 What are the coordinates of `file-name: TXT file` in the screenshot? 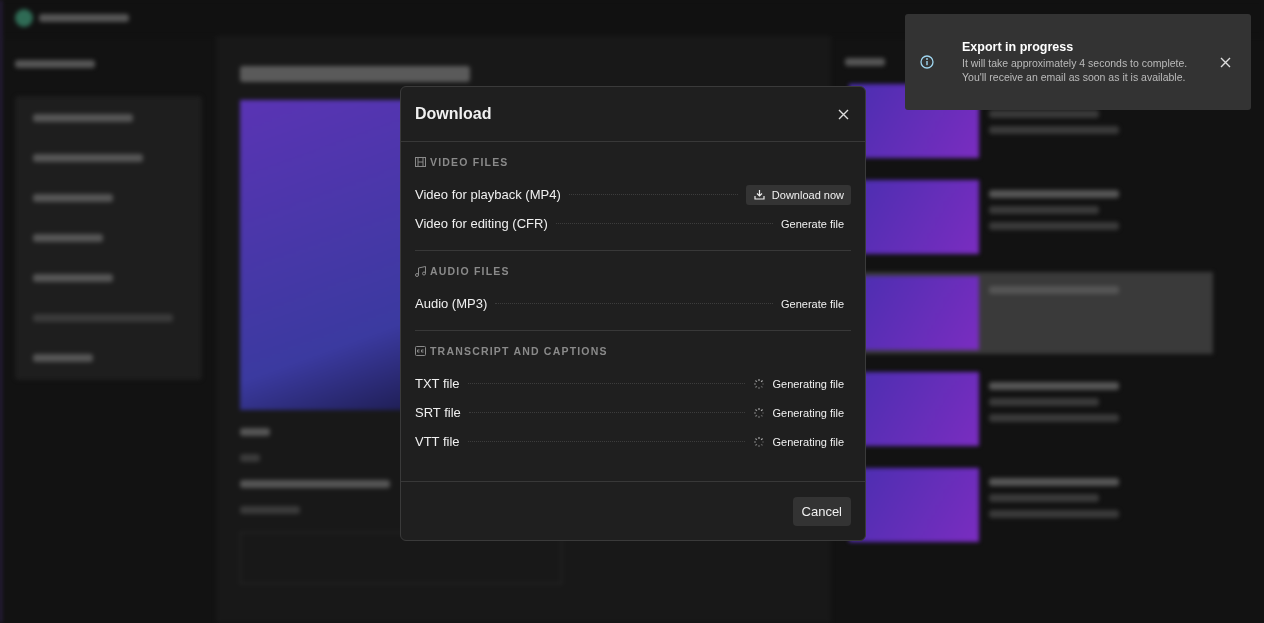 It's located at (437, 383).